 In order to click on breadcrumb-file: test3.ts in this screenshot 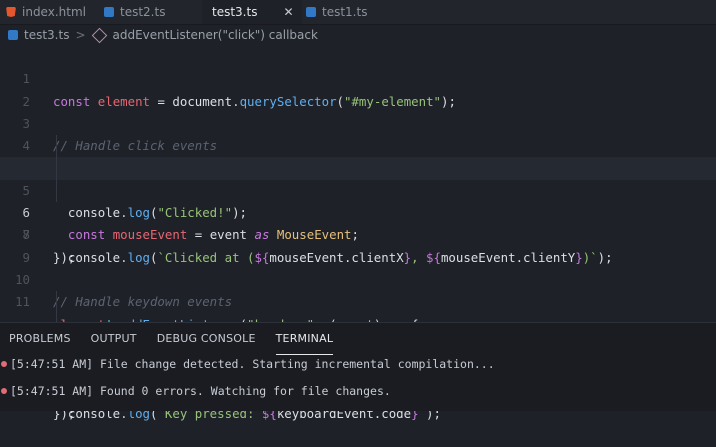, I will do `click(46, 35)`.